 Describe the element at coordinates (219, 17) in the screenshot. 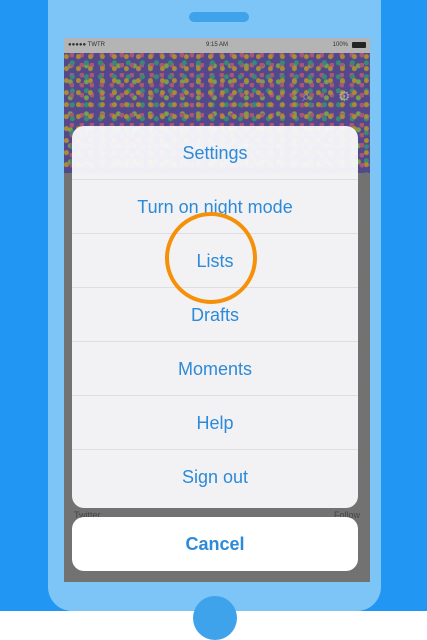

I see `speaker-slot` at that location.